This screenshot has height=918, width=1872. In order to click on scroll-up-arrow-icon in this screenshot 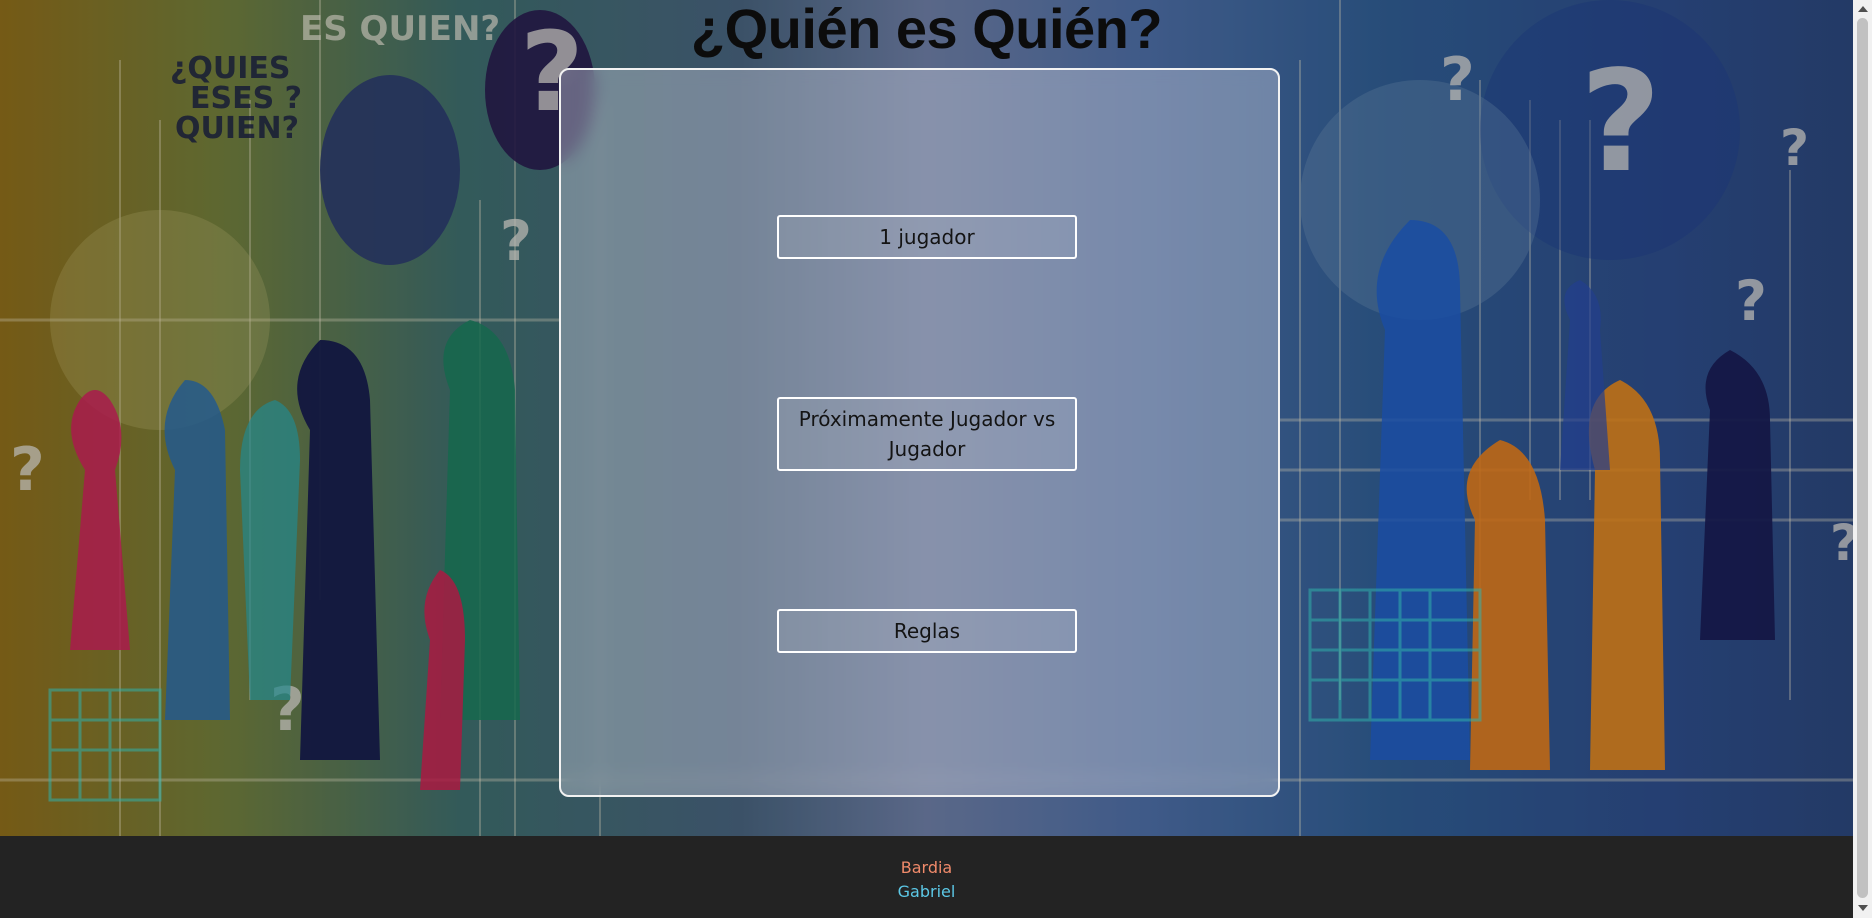, I will do `click(1863, 9)`.